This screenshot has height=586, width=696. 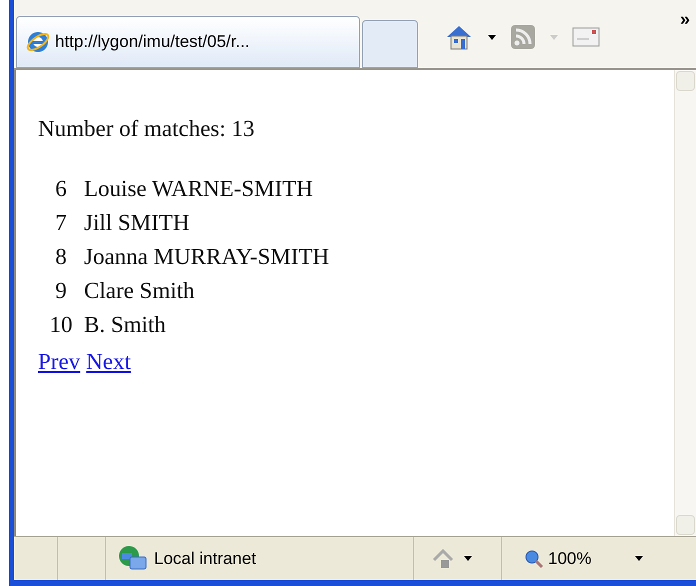 I want to click on result-number: 9, so click(x=61, y=291).